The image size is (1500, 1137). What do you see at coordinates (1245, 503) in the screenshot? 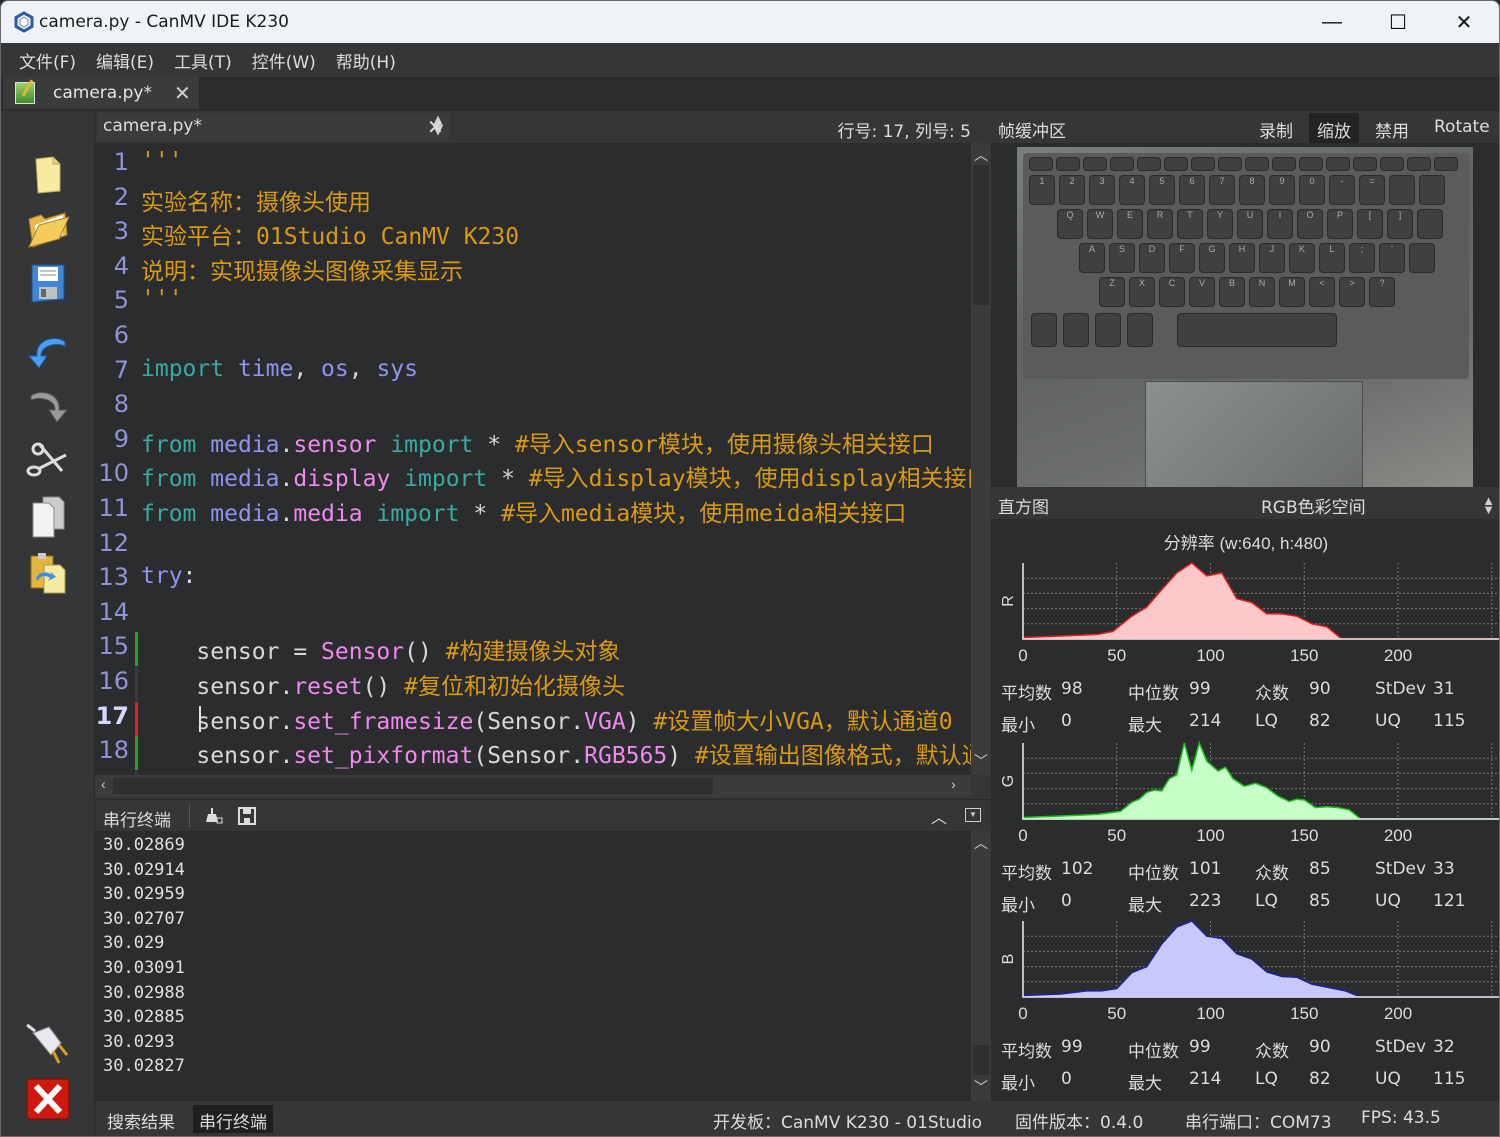
I see `histogram-header: 直方图 RGB色彩空间 ▲ ▼` at bounding box center [1245, 503].